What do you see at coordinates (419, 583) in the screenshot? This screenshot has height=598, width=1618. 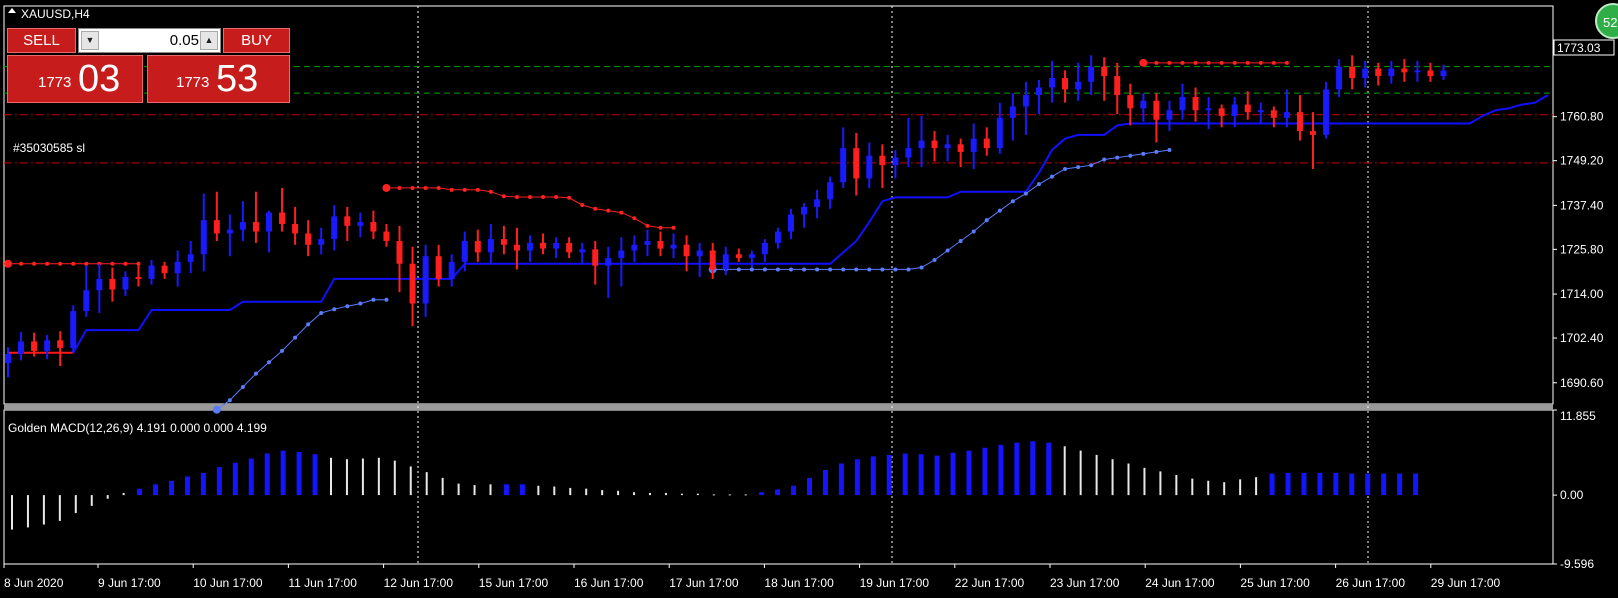 I see `time-tick-label: 12 Jun 17:00` at bounding box center [419, 583].